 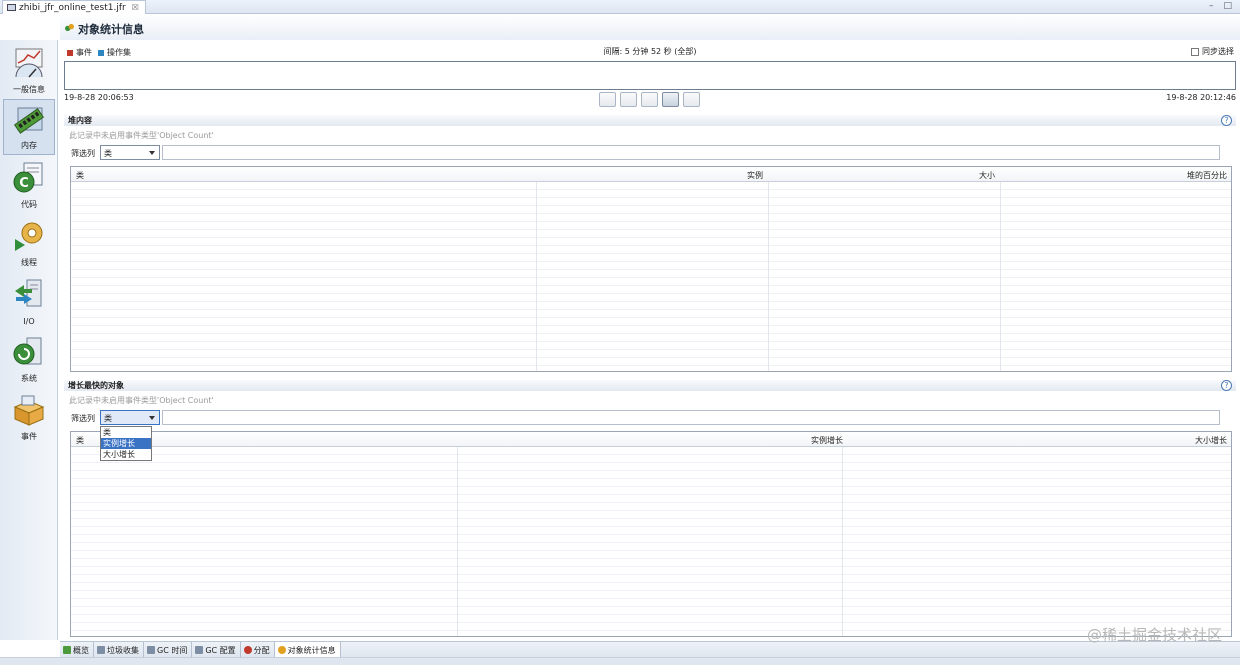 I want to click on select-value: 类, so click(x=108, y=153).